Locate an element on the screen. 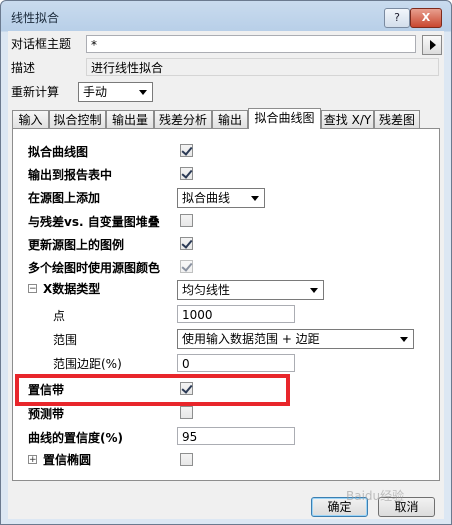 This screenshot has height=525, width=452. points-label: 点 is located at coordinates (59, 316).